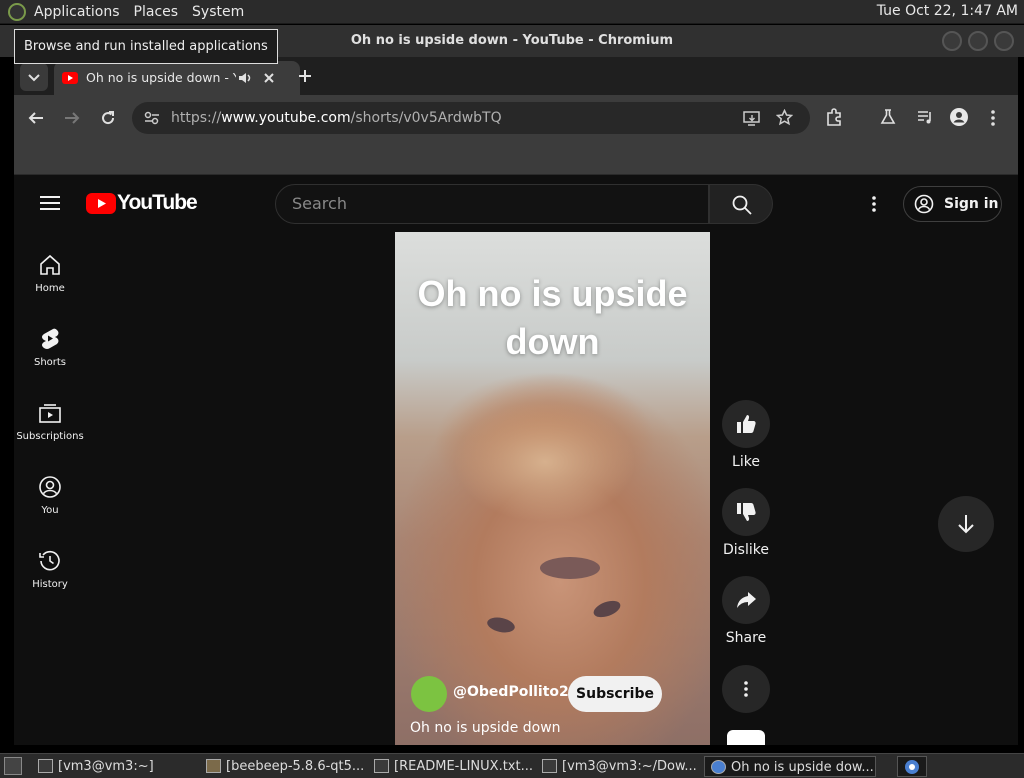  Describe the element at coordinates (108, 118) in the screenshot. I see `reload-icon` at that location.